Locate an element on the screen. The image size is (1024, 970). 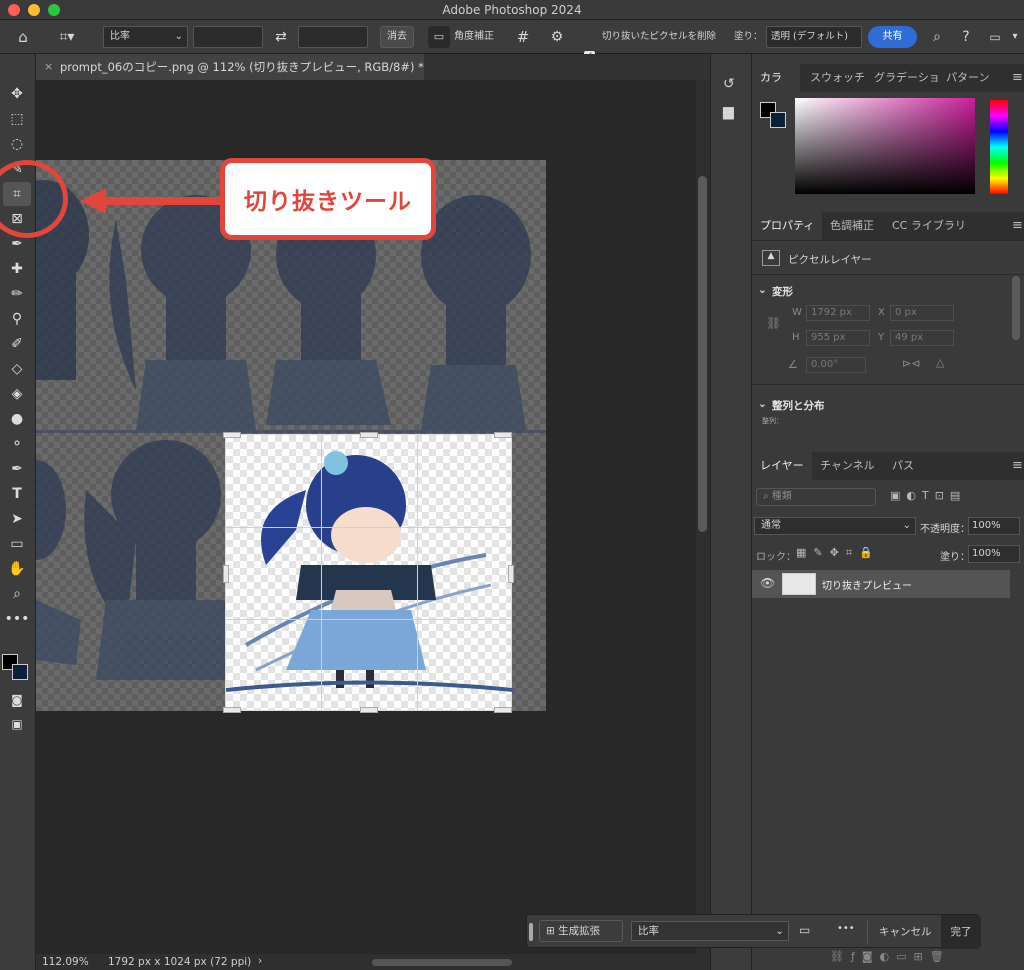
tab-patterns: パターン is located at coordinates (967, 78).